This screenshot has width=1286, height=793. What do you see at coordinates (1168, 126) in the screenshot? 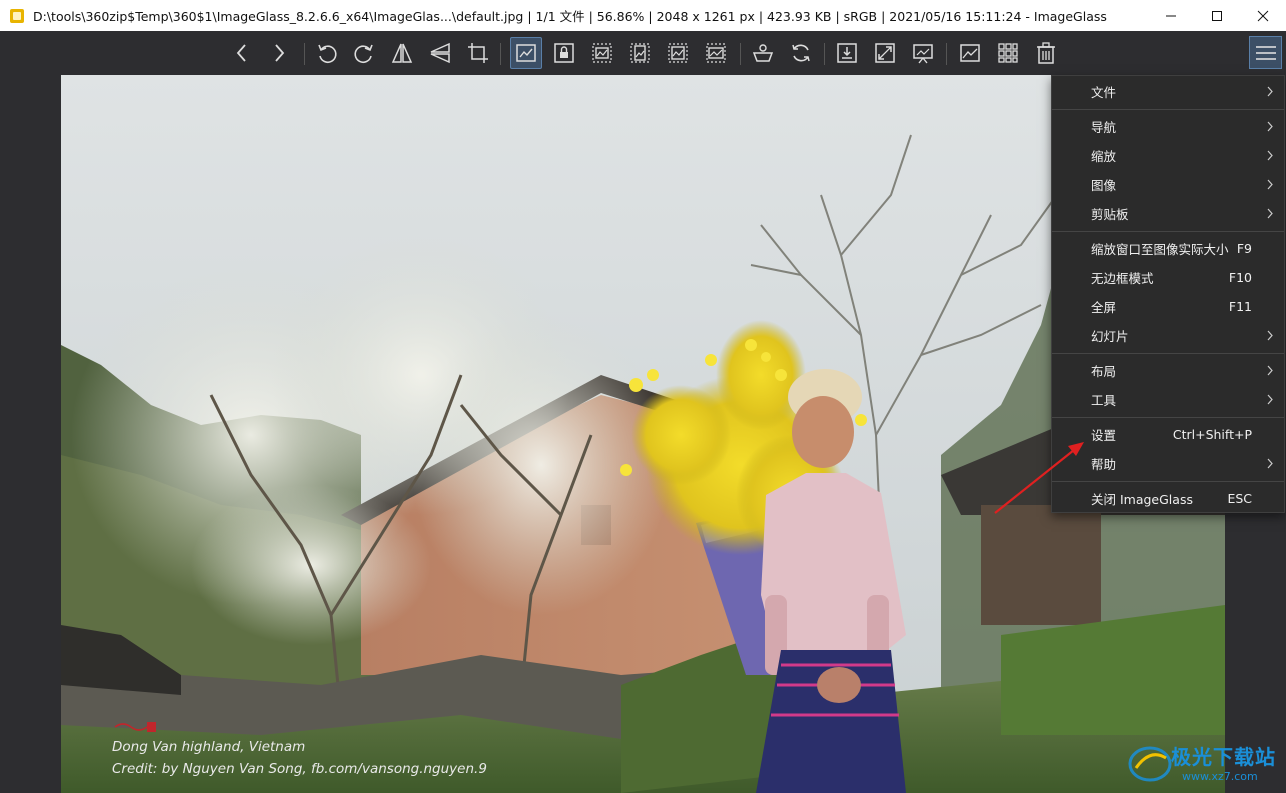
I see `menu-item-navigation: 导航` at bounding box center [1168, 126].